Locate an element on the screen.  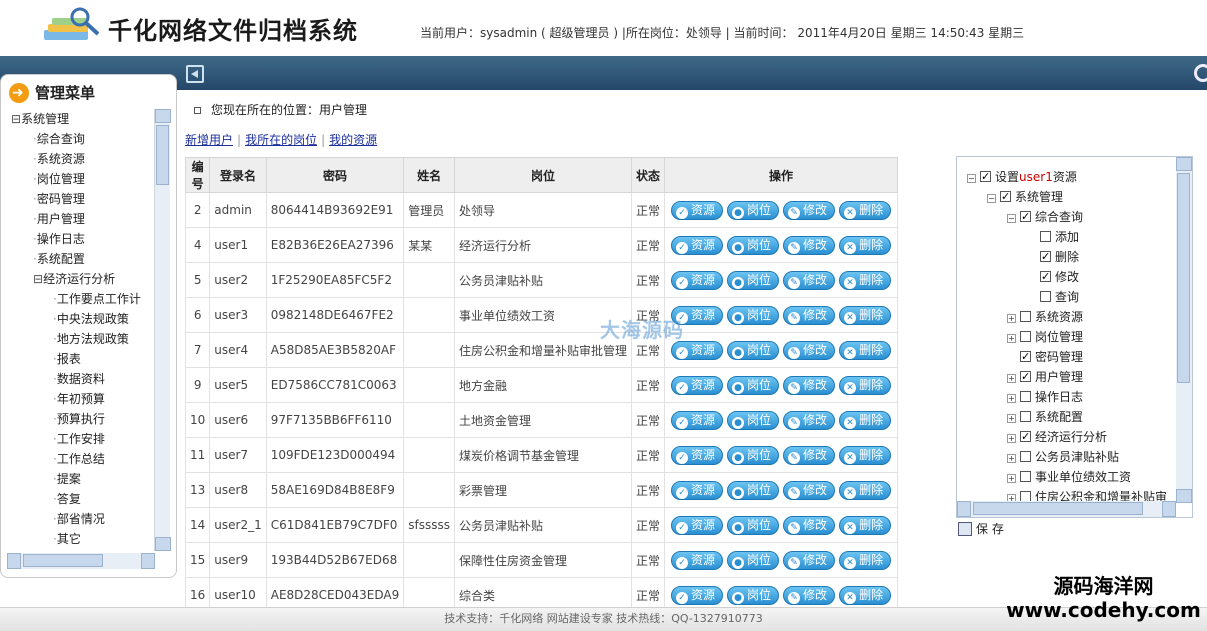
save-button: 保 存 is located at coordinates (981, 528).